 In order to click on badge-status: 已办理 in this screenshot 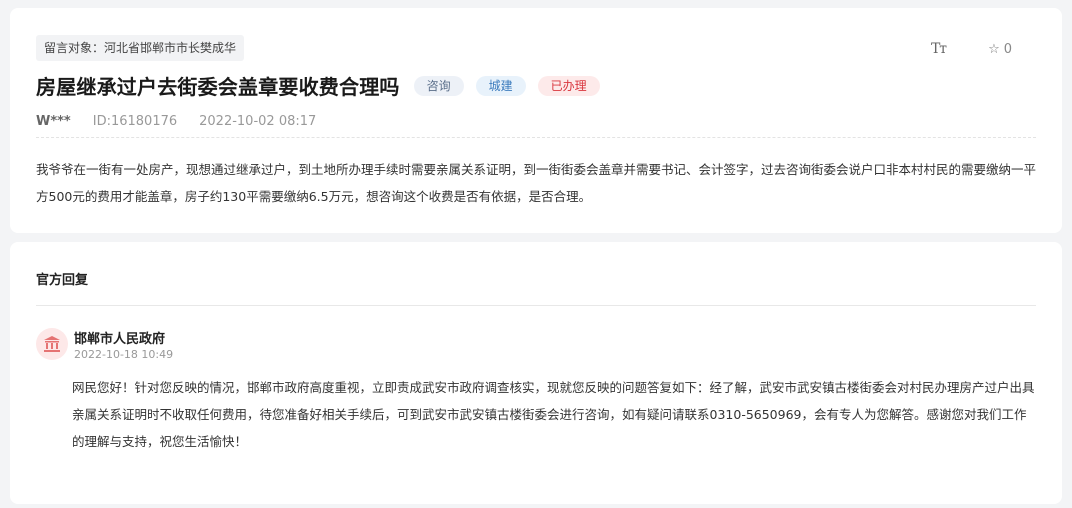, I will do `click(568, 85)`.